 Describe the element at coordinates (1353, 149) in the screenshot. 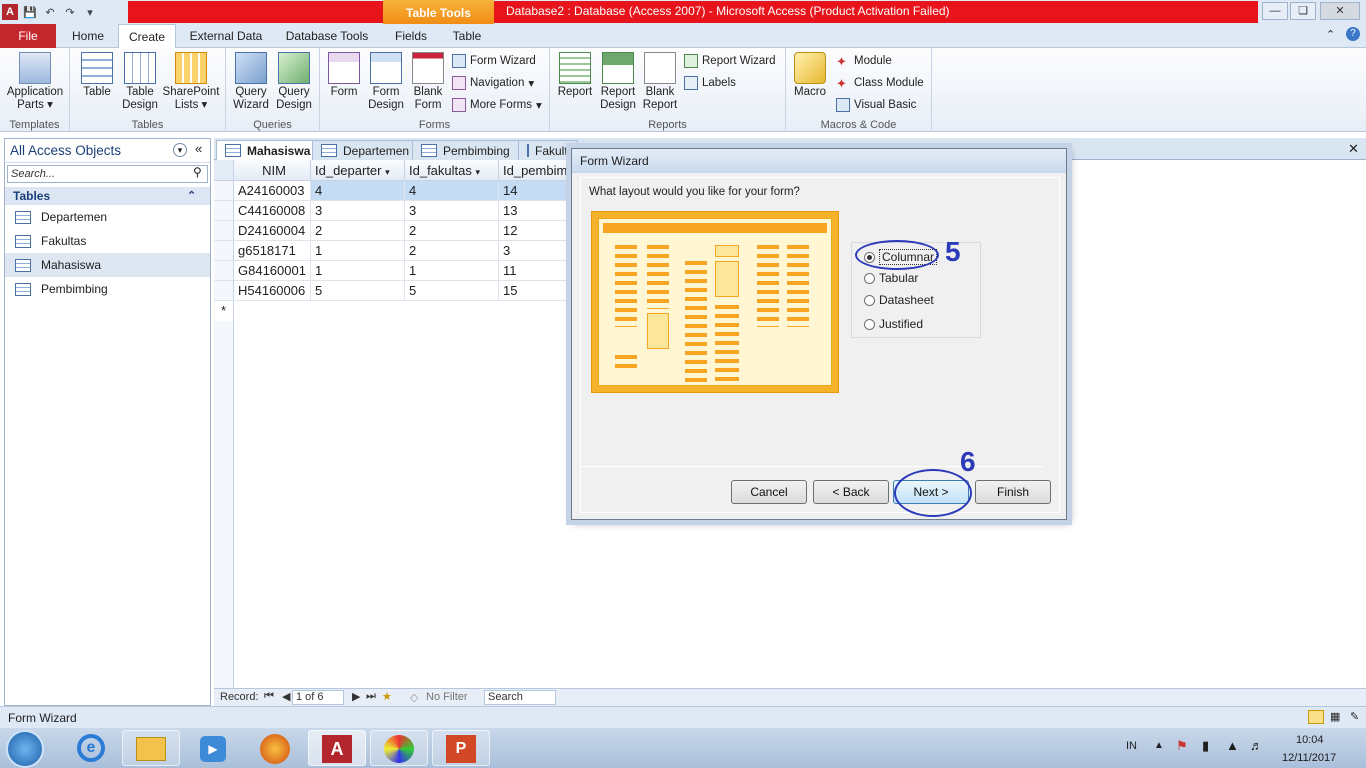

I see `close-document-icon: ✕` at that location.